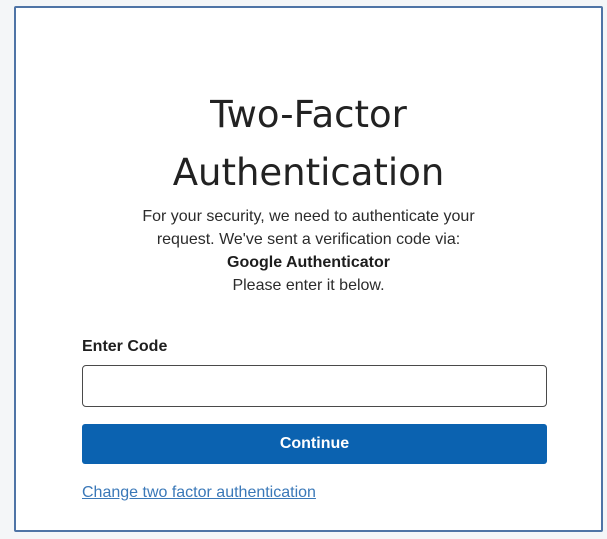 This screenshot has height=539, width=607. Describe the element at coordinates (308, 172) in the screenshot. I see `title-line-2: Authentication` at that location.